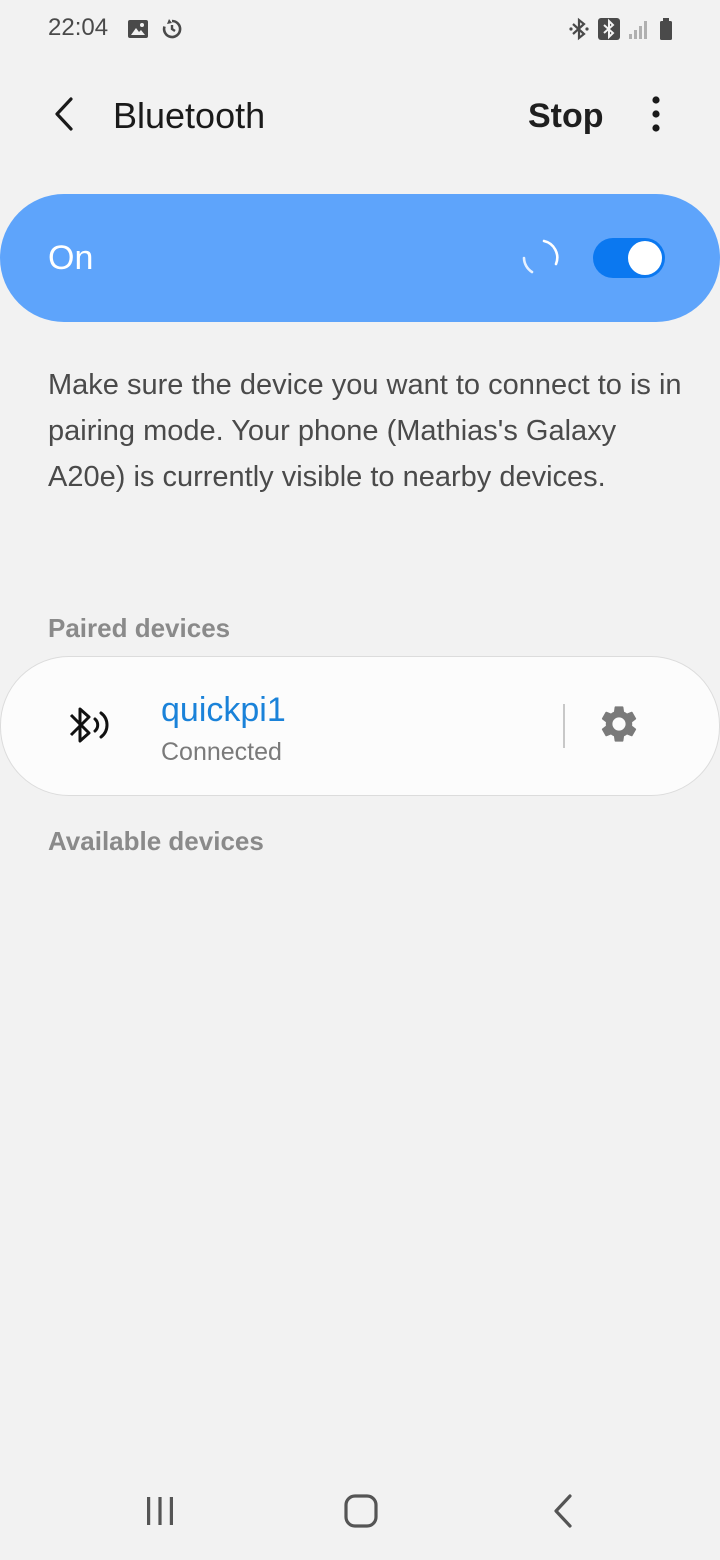 The width and height of the screenshot is (720, 1560). I want to click on app-bar: Bluetooth Stop, so click(360, 116).